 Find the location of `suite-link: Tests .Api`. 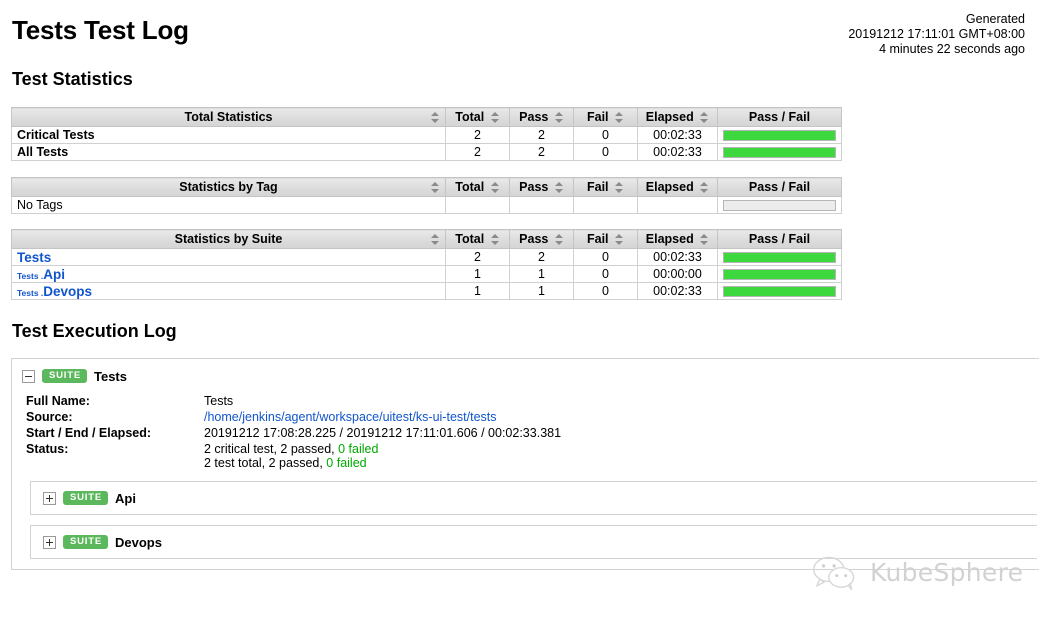

suite-link: Tests .Api is located at coordinates (41, 274).